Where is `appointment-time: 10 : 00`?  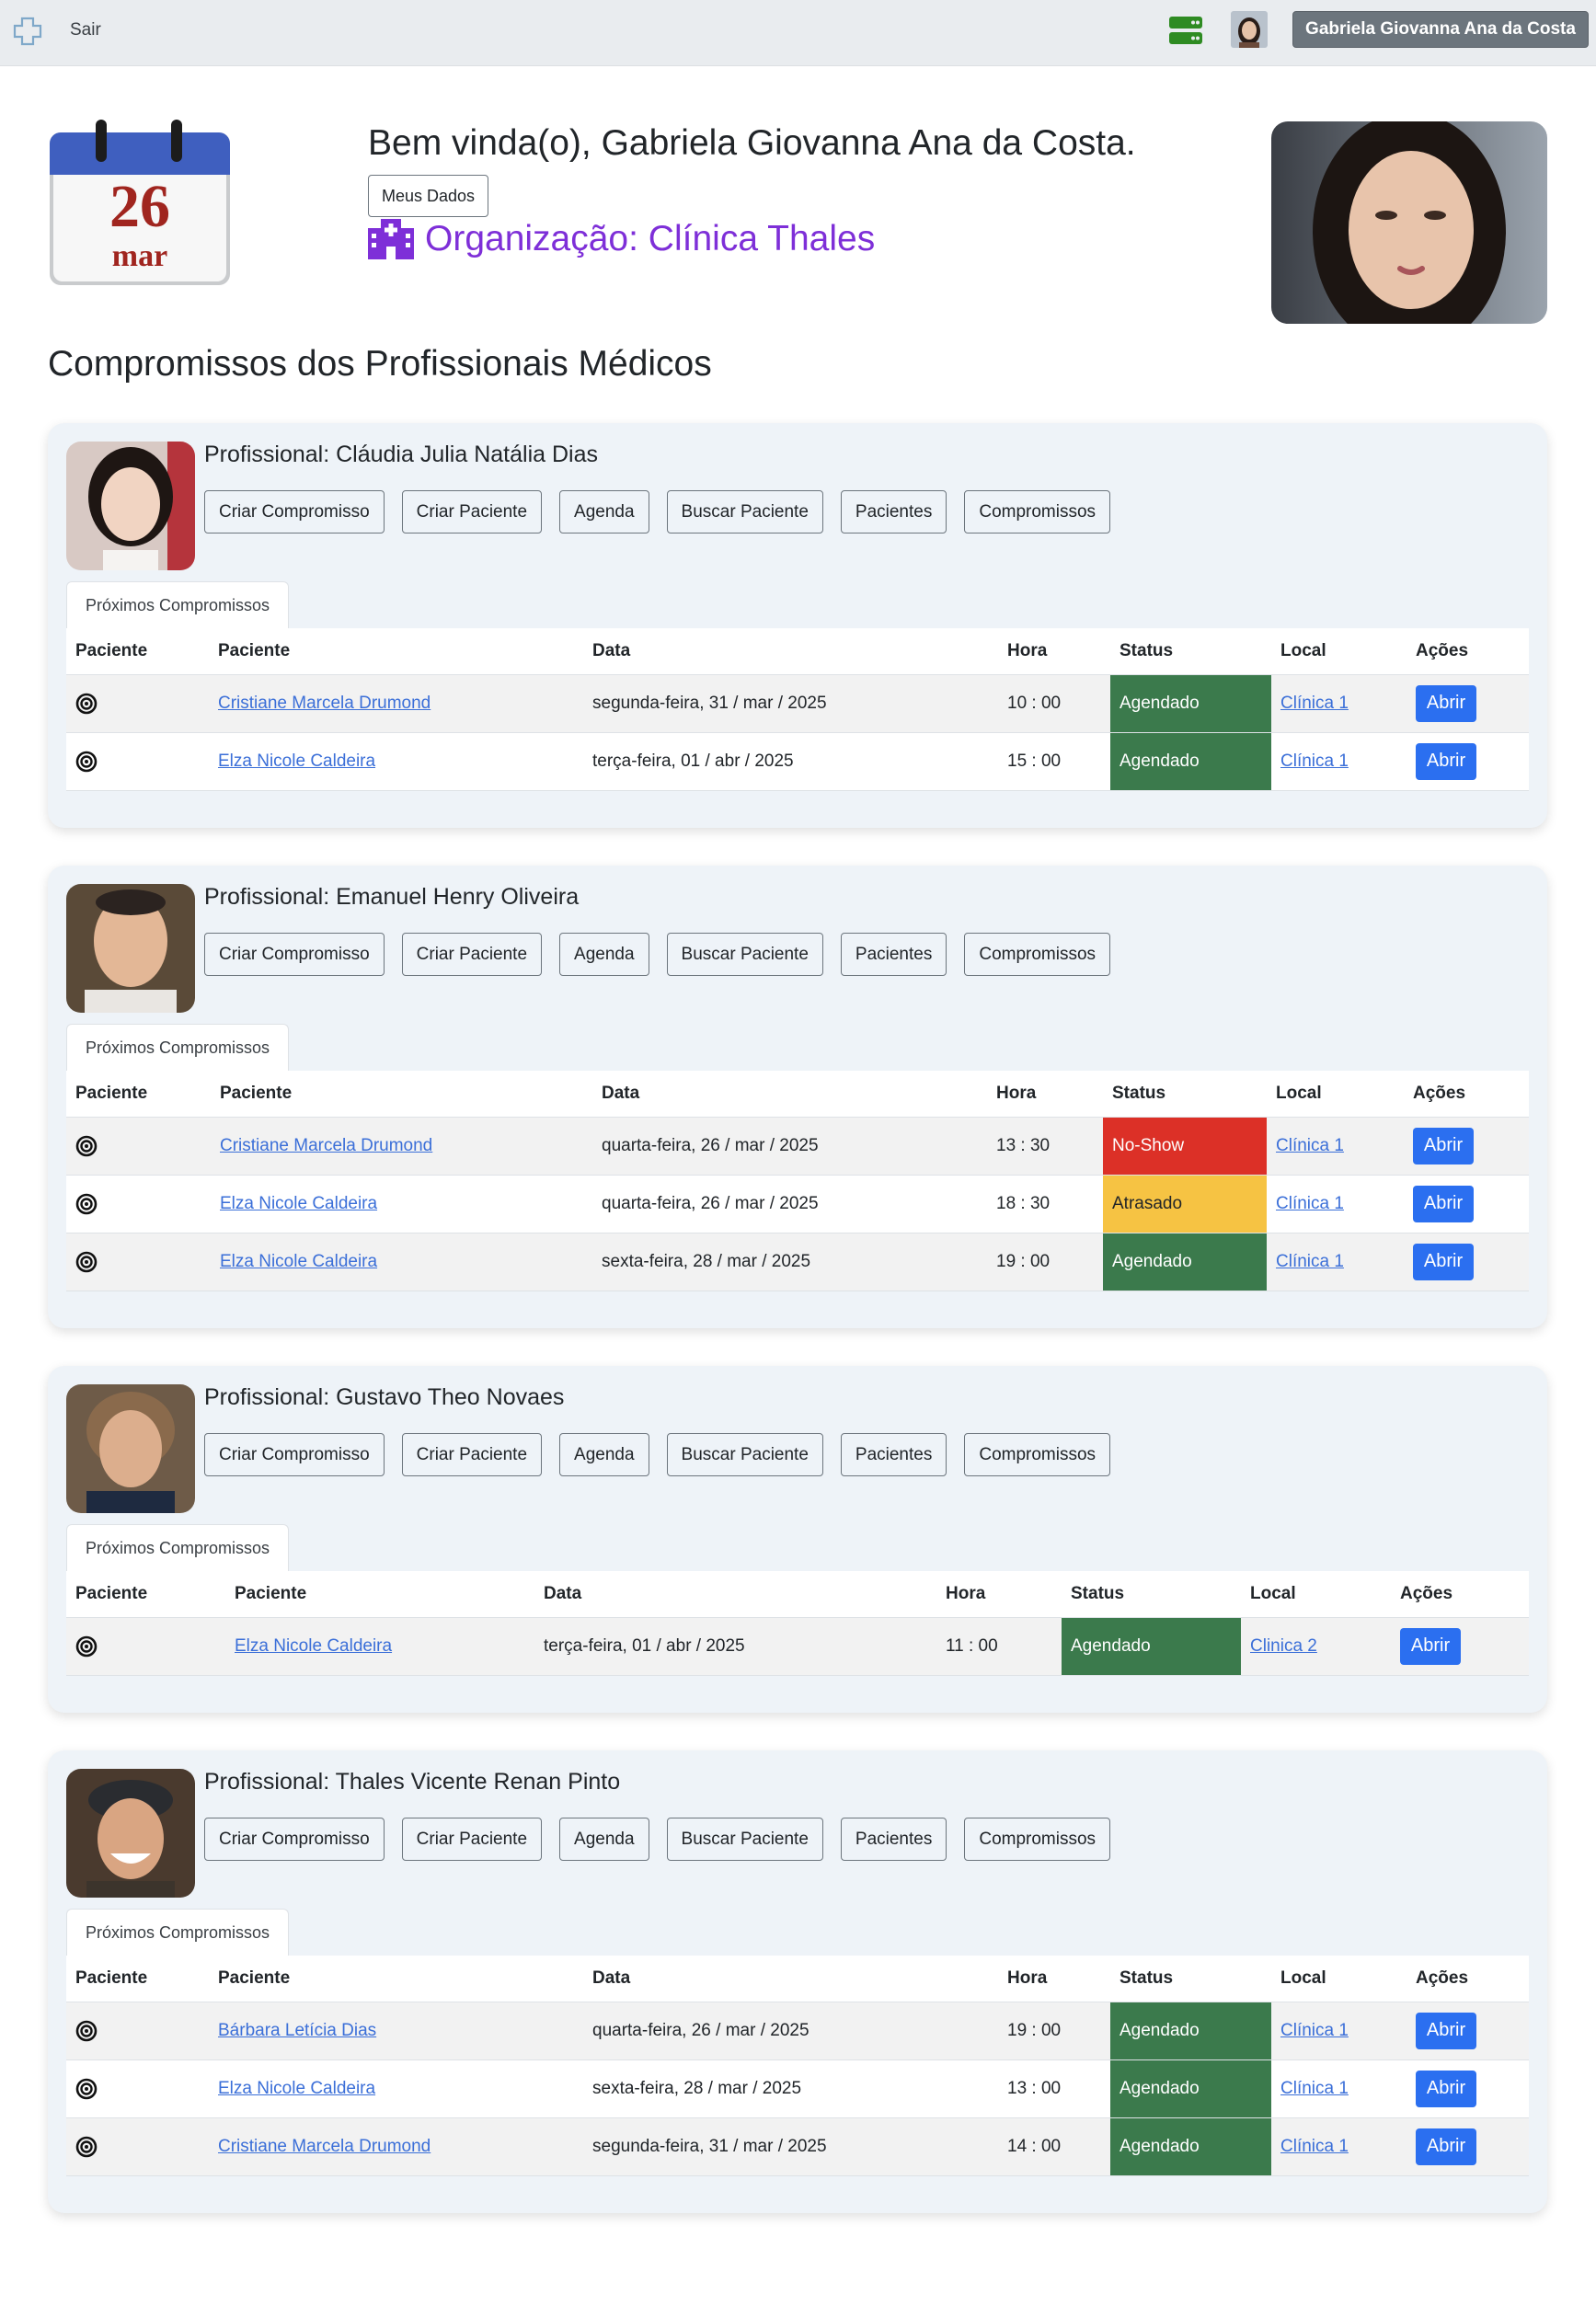 appointment-time: 10 : 00 is located at coordinates (1054, 703).